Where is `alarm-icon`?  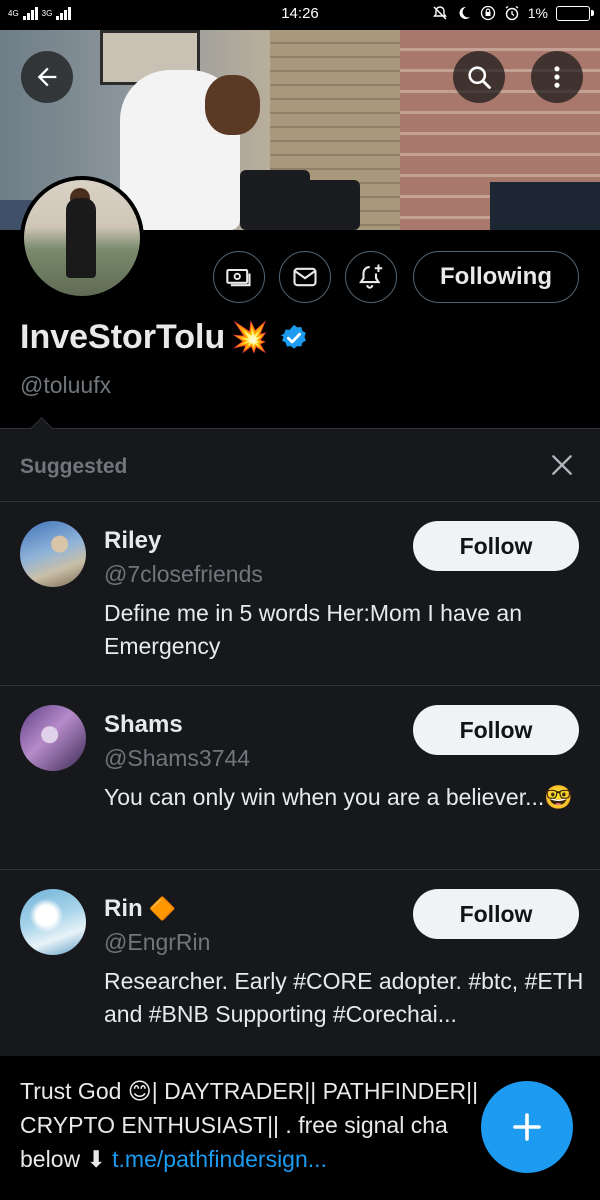 alarm-icon is located at coordinates (512, 13).